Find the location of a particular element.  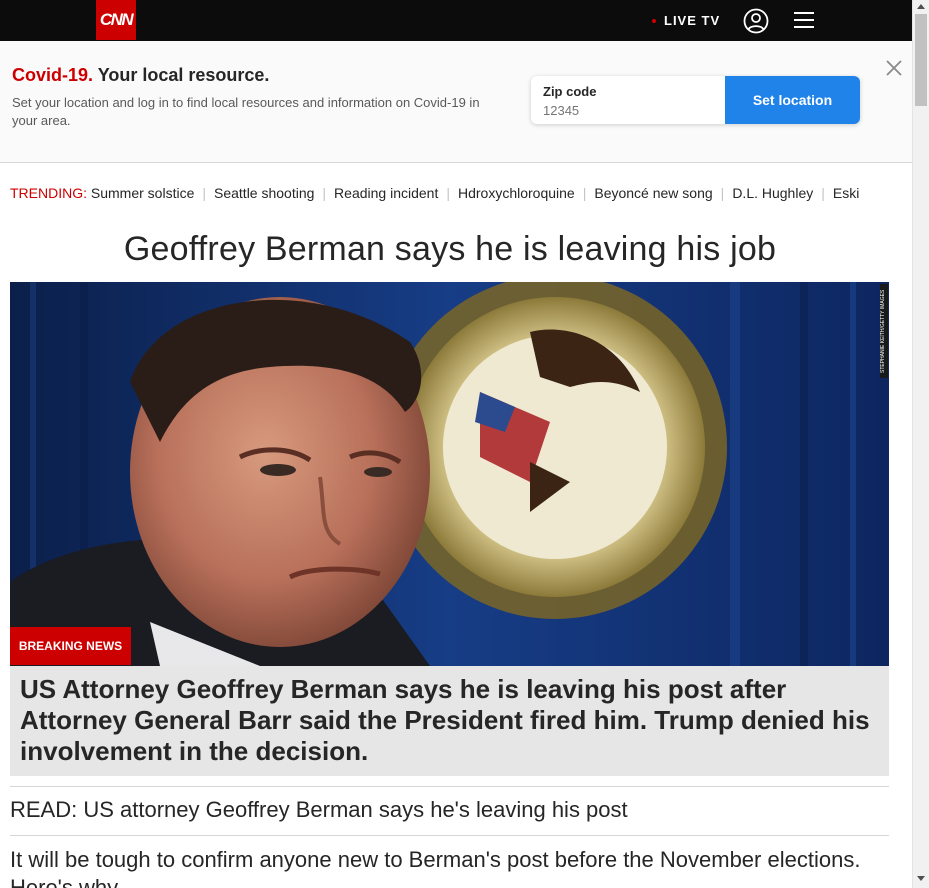

live-dot-icon is located at coordinates (654, 20).